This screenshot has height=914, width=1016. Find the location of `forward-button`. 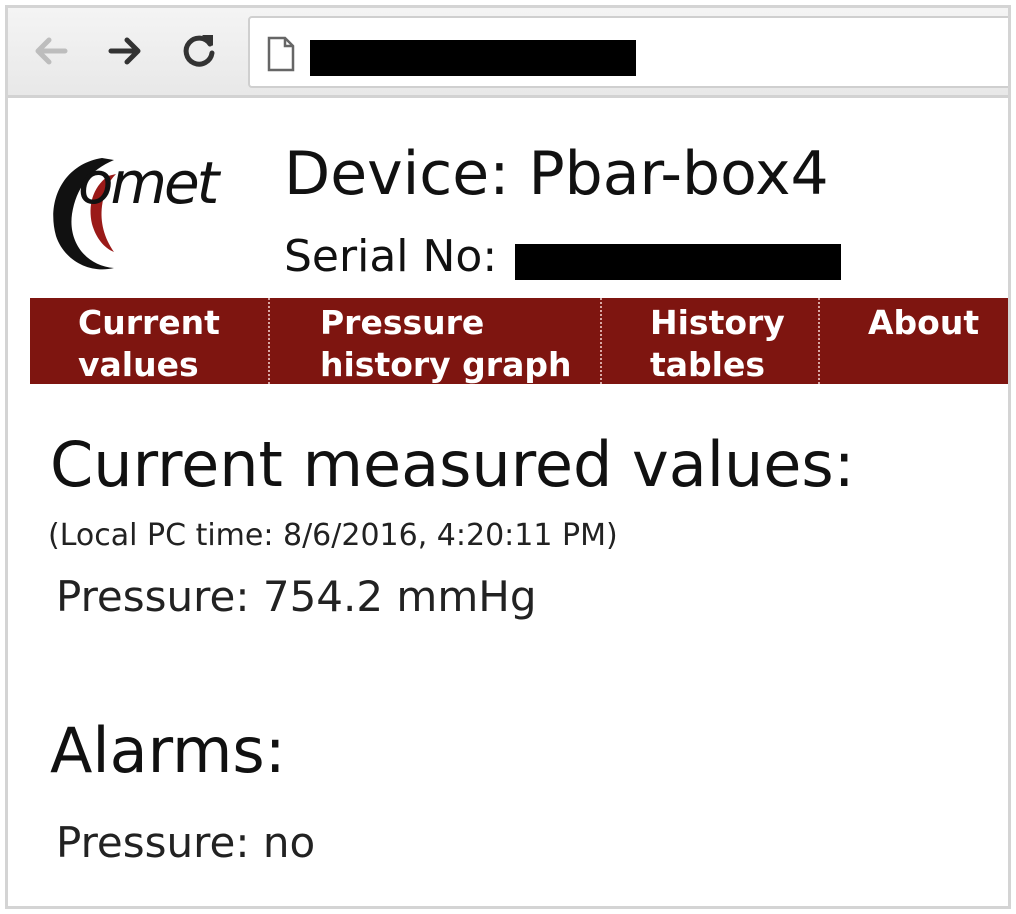

forward-button is located at coordinates (125, 51).